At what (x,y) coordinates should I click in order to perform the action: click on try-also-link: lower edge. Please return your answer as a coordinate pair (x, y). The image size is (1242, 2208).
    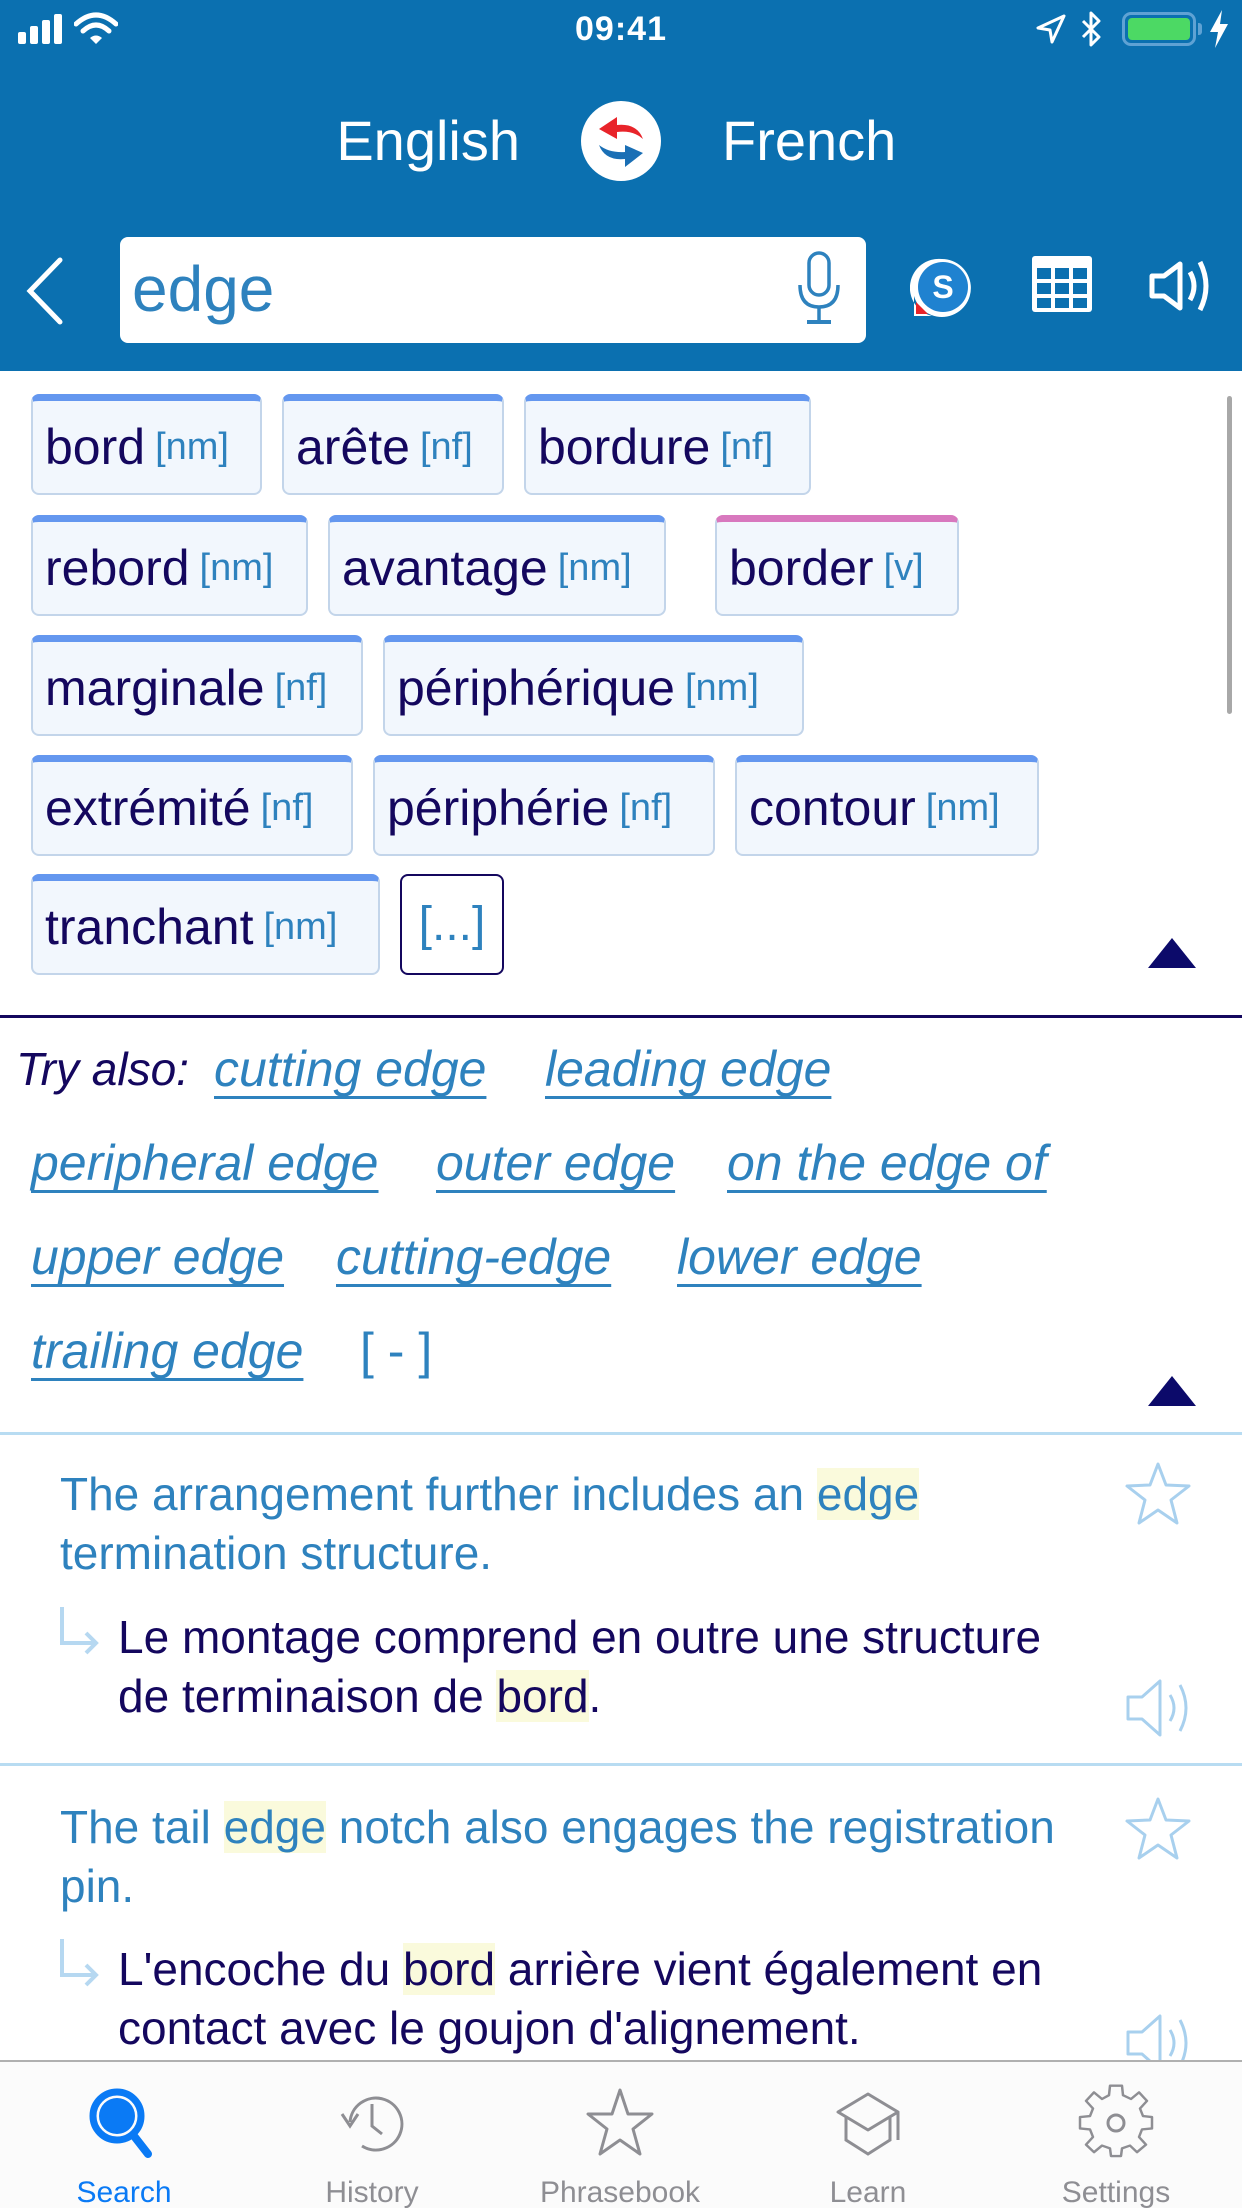
    Looking at the image, I should click on (799, 1257).